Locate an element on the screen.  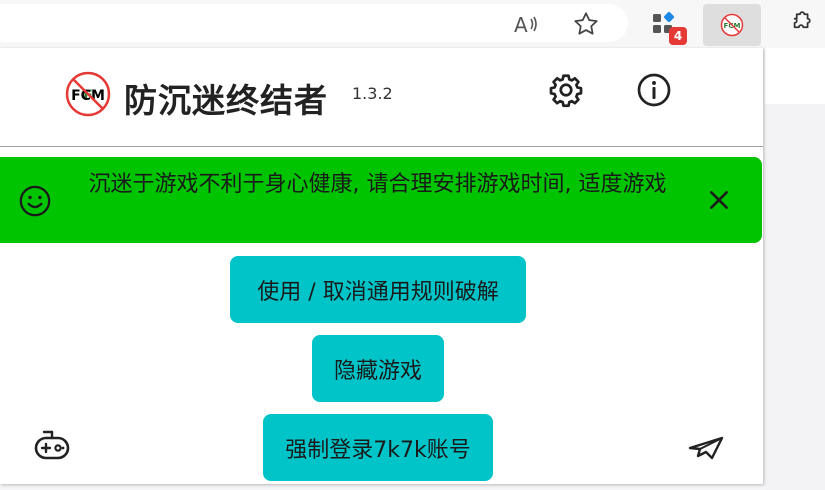
settings-gear-icon is located at coordinates (566, 90).